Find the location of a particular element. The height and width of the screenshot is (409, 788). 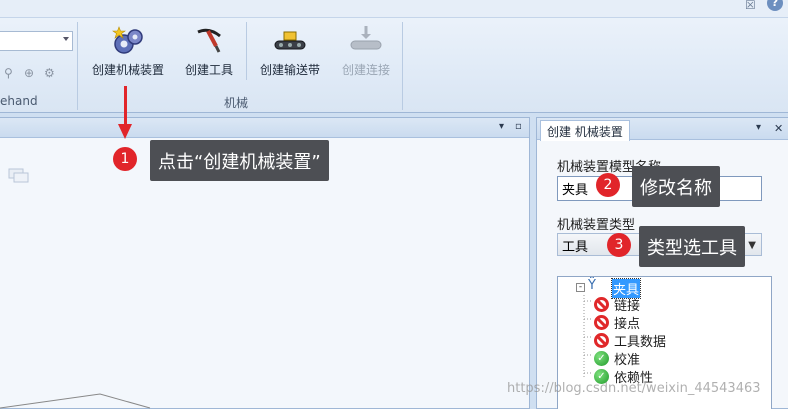

create-conveyor-button: 创建输送带 is located at coordinates (290, 54).